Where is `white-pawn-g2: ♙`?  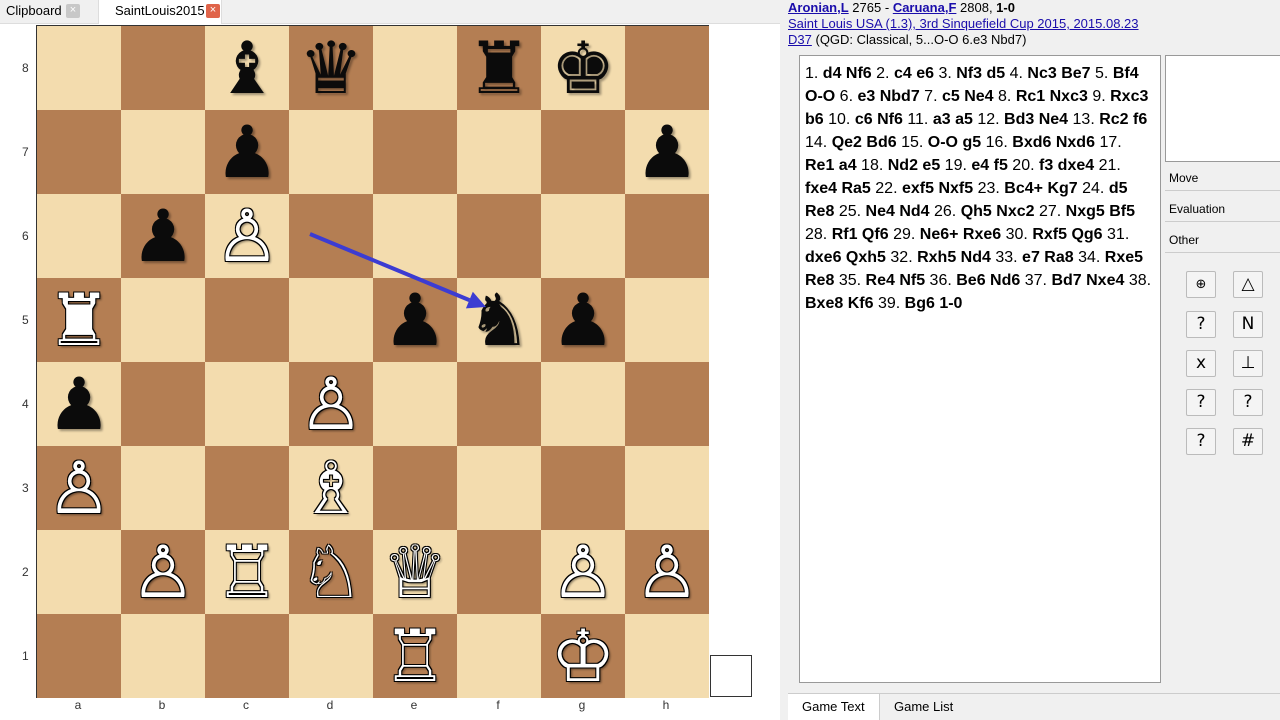 white-pawn-g2: ♙ is located at coordinates (583, 572).